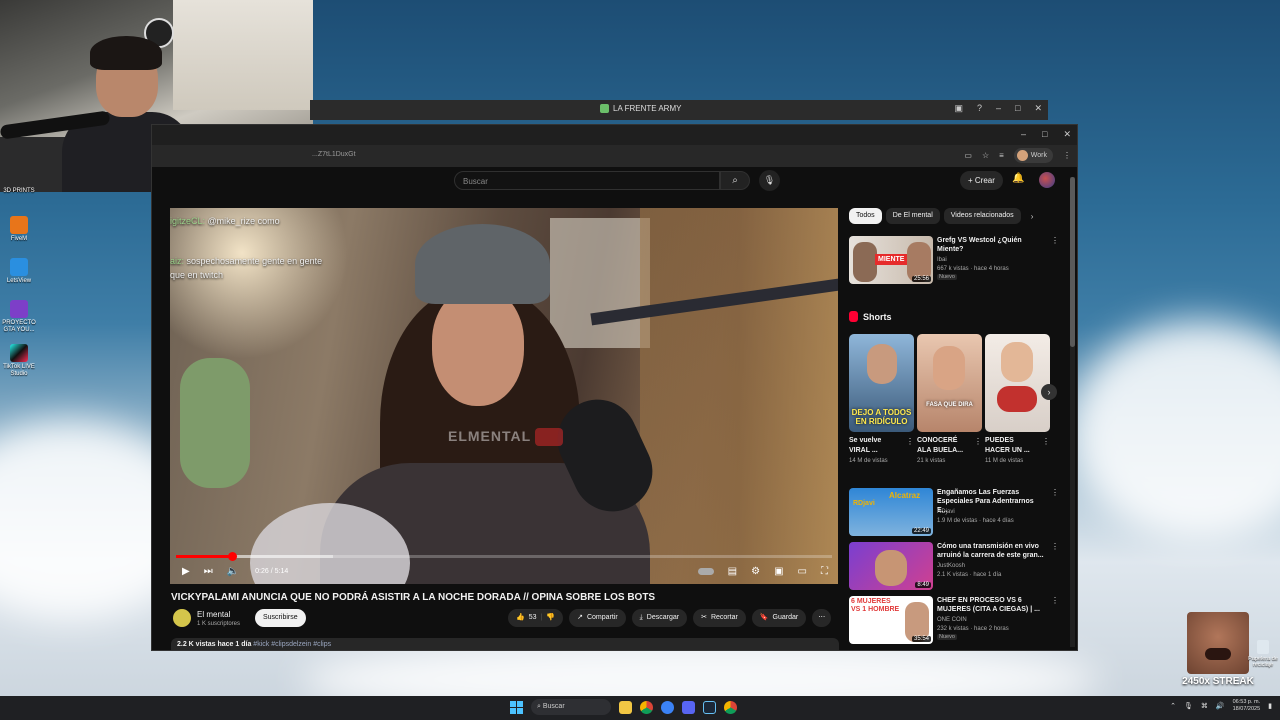 The image size is (1280, 720). I want to click on start-windows-icon, so click(516, 707).